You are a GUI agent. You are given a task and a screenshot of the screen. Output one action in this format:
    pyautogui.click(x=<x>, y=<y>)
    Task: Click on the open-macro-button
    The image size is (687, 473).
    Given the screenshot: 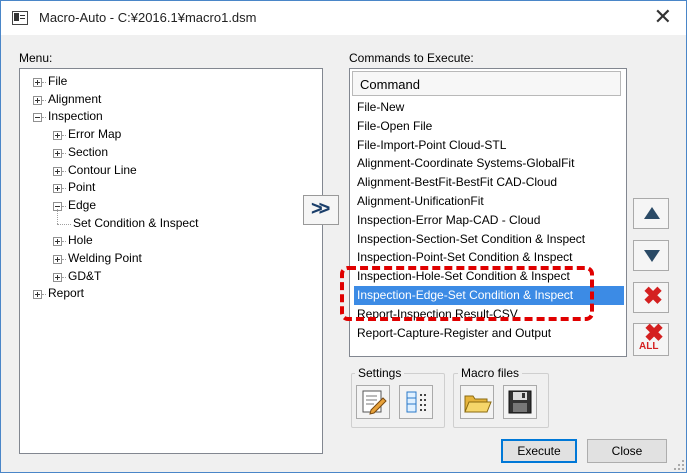 What is the action you would take?
    pyautogui.click(x=477, y=402)
    